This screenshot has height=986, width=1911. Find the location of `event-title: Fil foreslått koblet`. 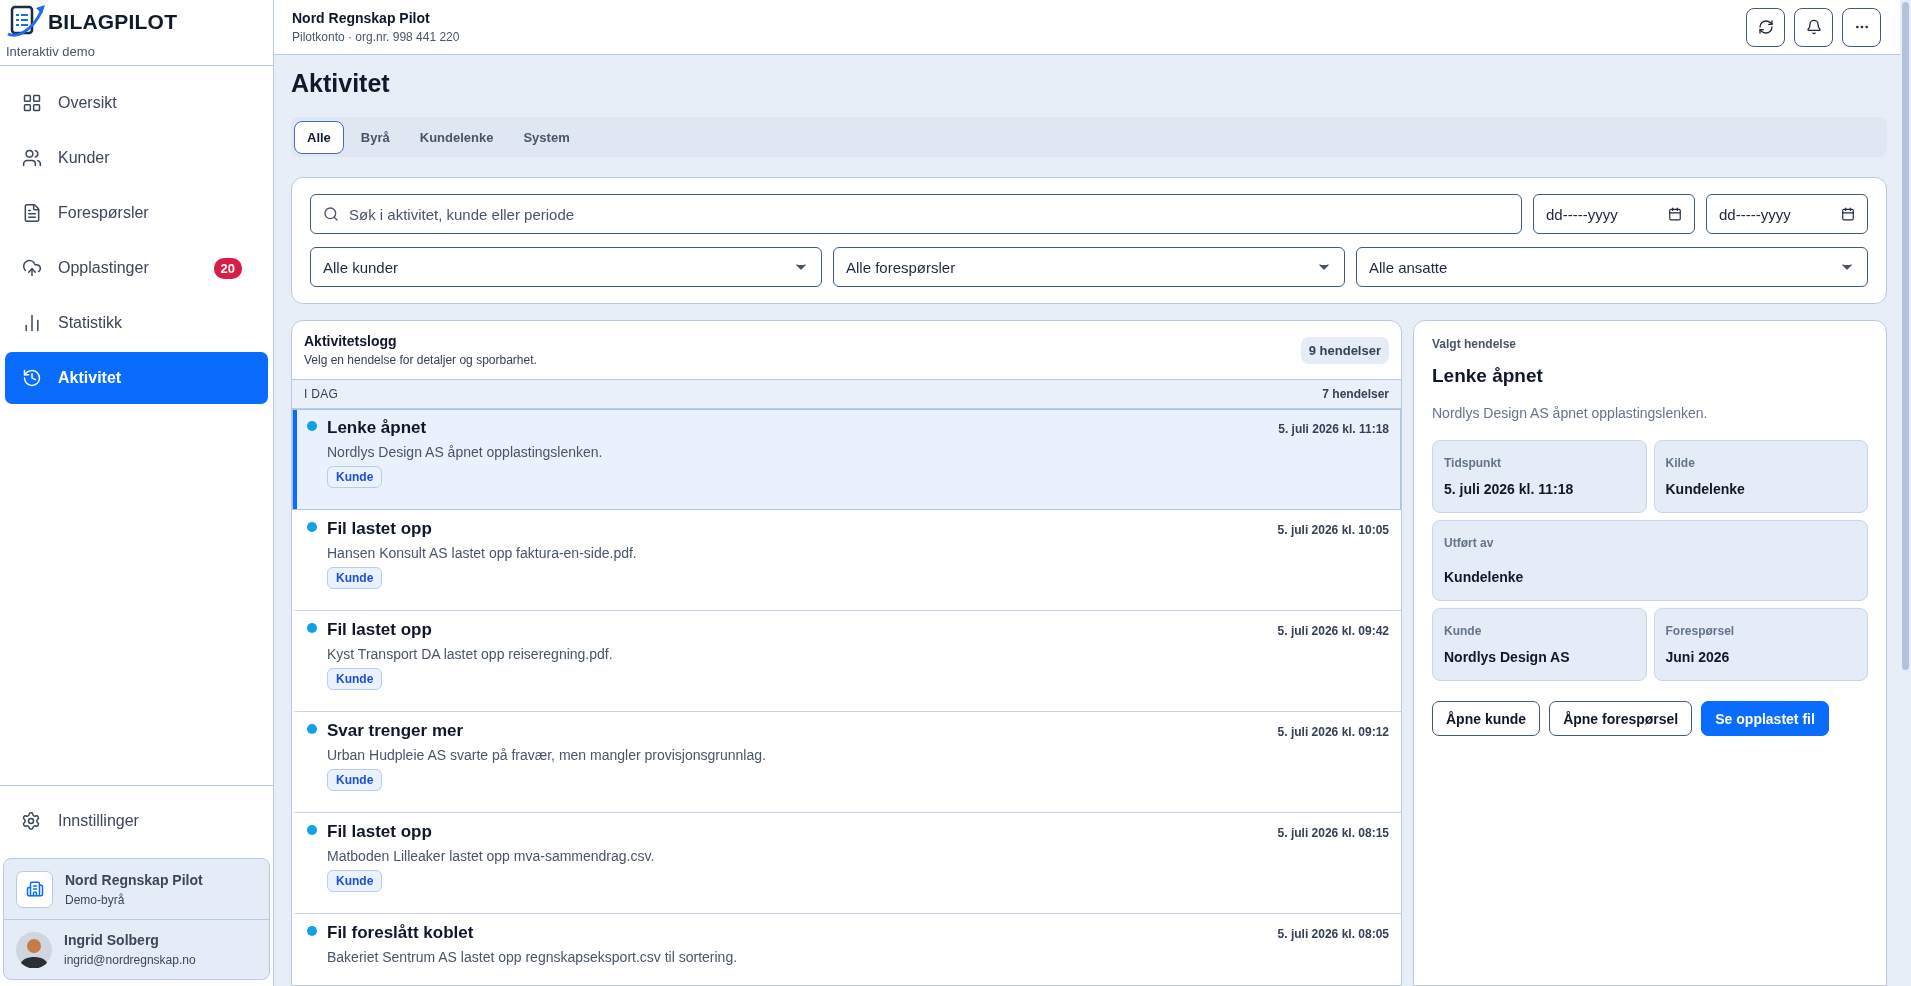

event-title: Fil foreslått koblet is located at coordinates (400, 933).